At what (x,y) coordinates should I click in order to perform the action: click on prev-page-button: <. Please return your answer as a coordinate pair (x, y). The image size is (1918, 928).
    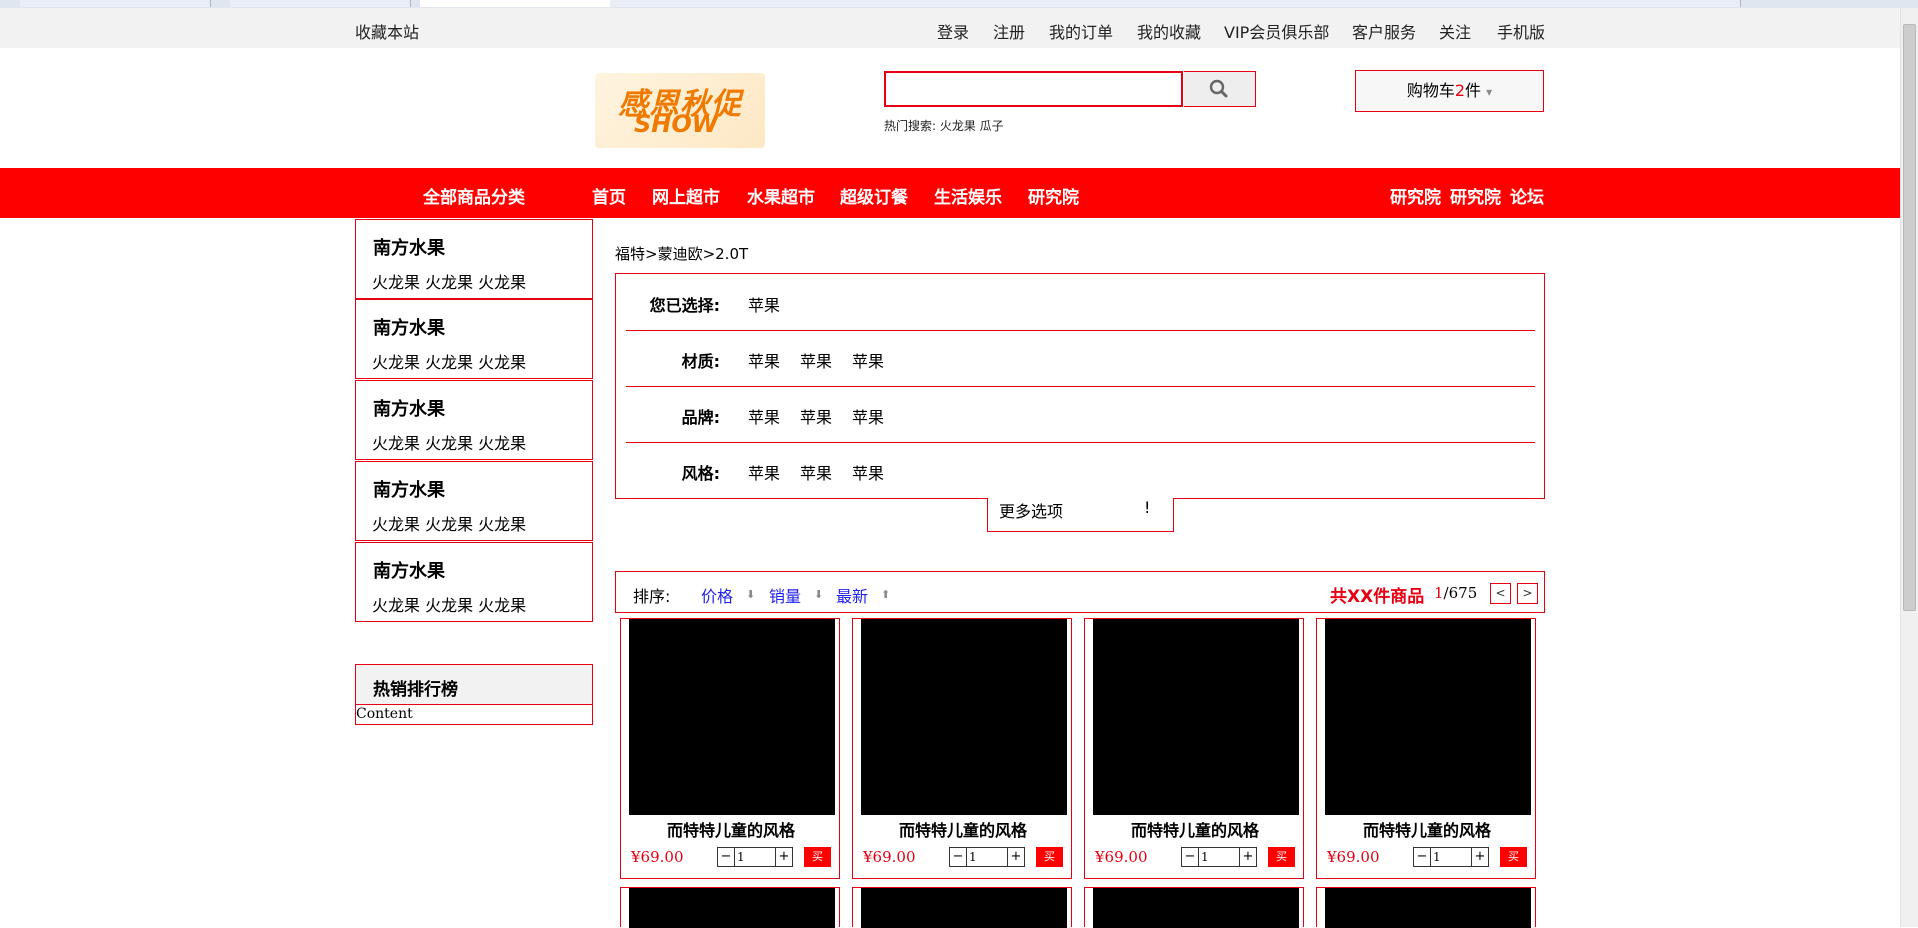
    Looking at the image, I should click on (1500, 593).